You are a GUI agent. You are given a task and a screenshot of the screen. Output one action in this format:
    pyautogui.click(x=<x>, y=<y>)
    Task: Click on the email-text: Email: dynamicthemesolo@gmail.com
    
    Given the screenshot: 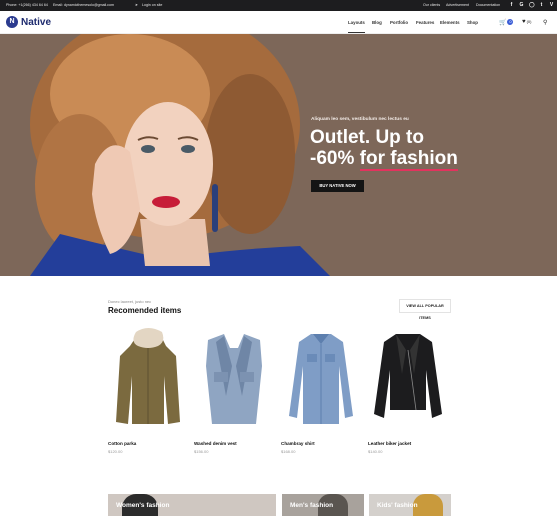 What is the action you would take?
    pyautogui.click(x=83, y=5)
    